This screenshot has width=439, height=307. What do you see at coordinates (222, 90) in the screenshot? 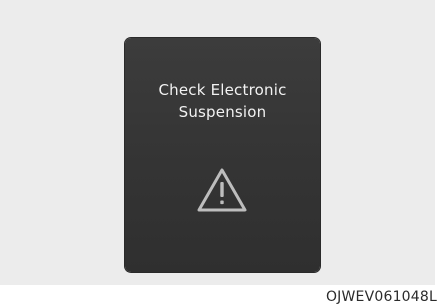
I see `warning-message-line1: Check Electronic` at bounding box center [222, 90].